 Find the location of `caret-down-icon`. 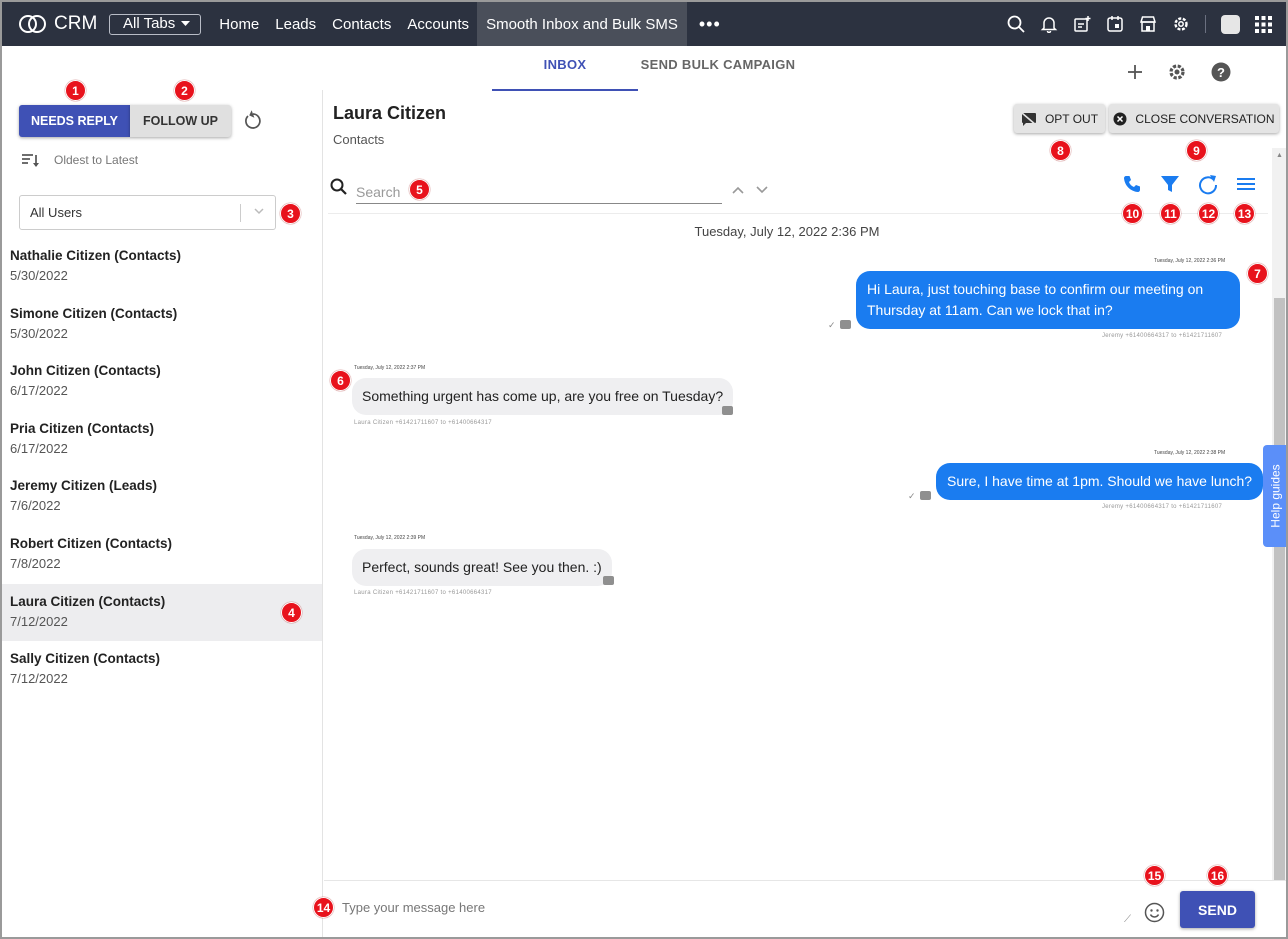

caret-down-icon is located at coordinates (186, 23).